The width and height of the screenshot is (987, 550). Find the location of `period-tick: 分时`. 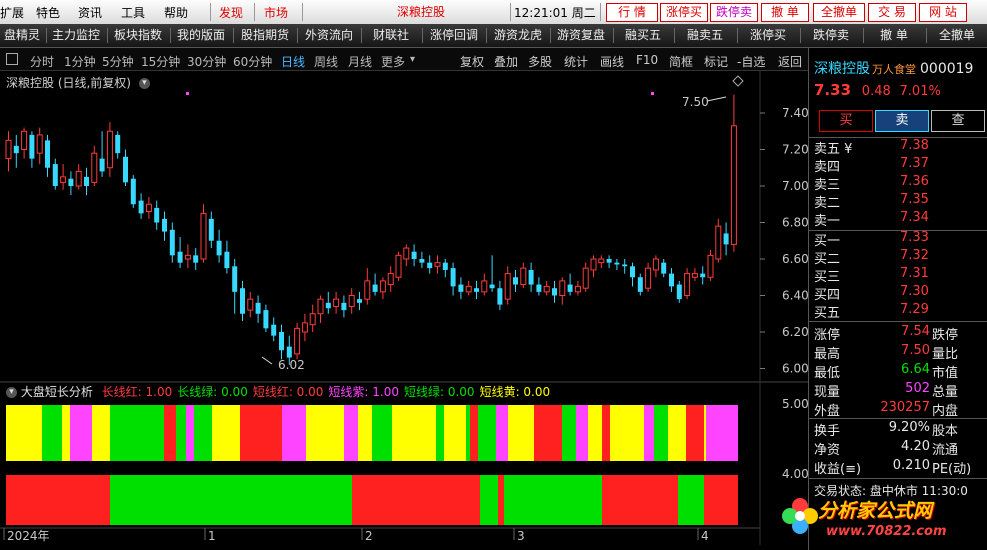

period-tick: 分时 is located at coordinates (42, 61).